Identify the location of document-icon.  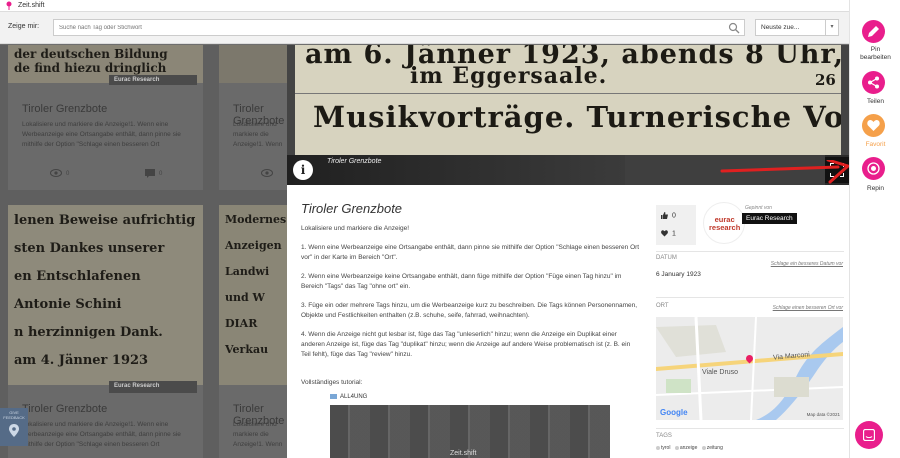
(333, 396).